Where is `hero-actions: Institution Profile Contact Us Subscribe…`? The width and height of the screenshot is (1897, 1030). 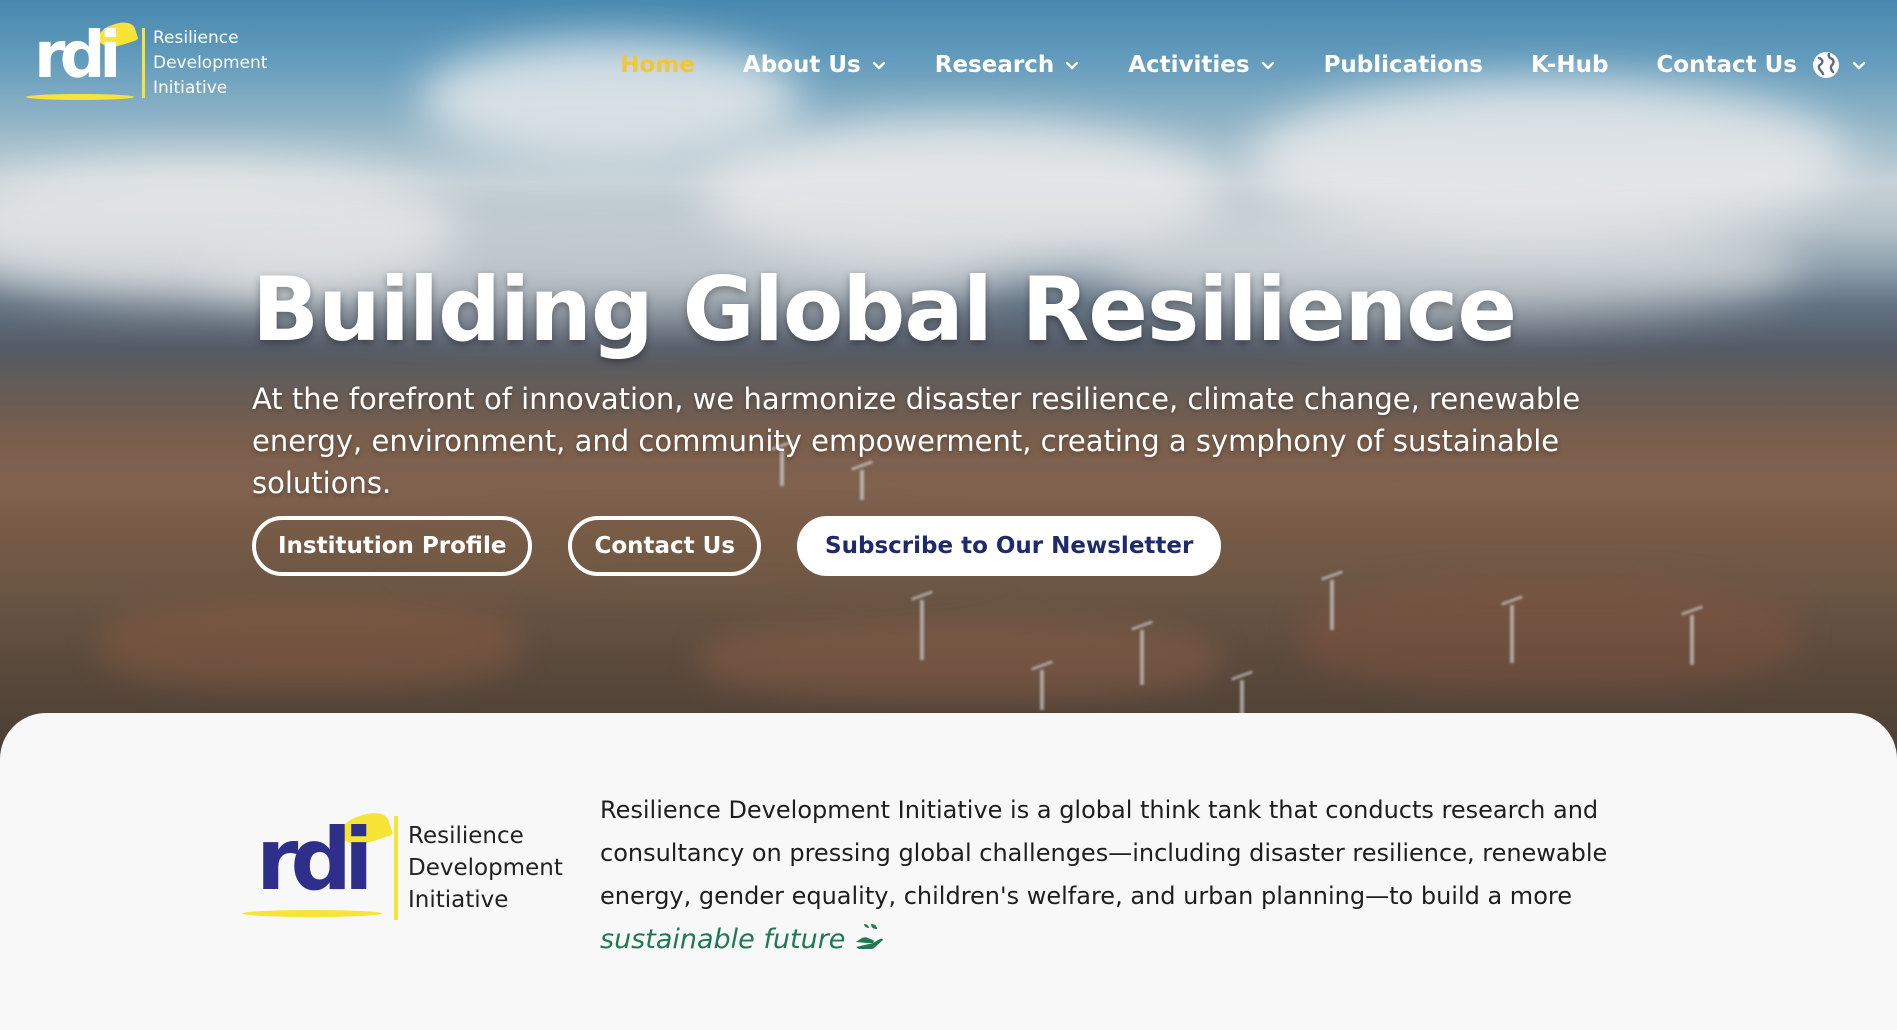 hero-actions: Institution Profile Contact Us Subscribe… is located at coordinates (737, 546).